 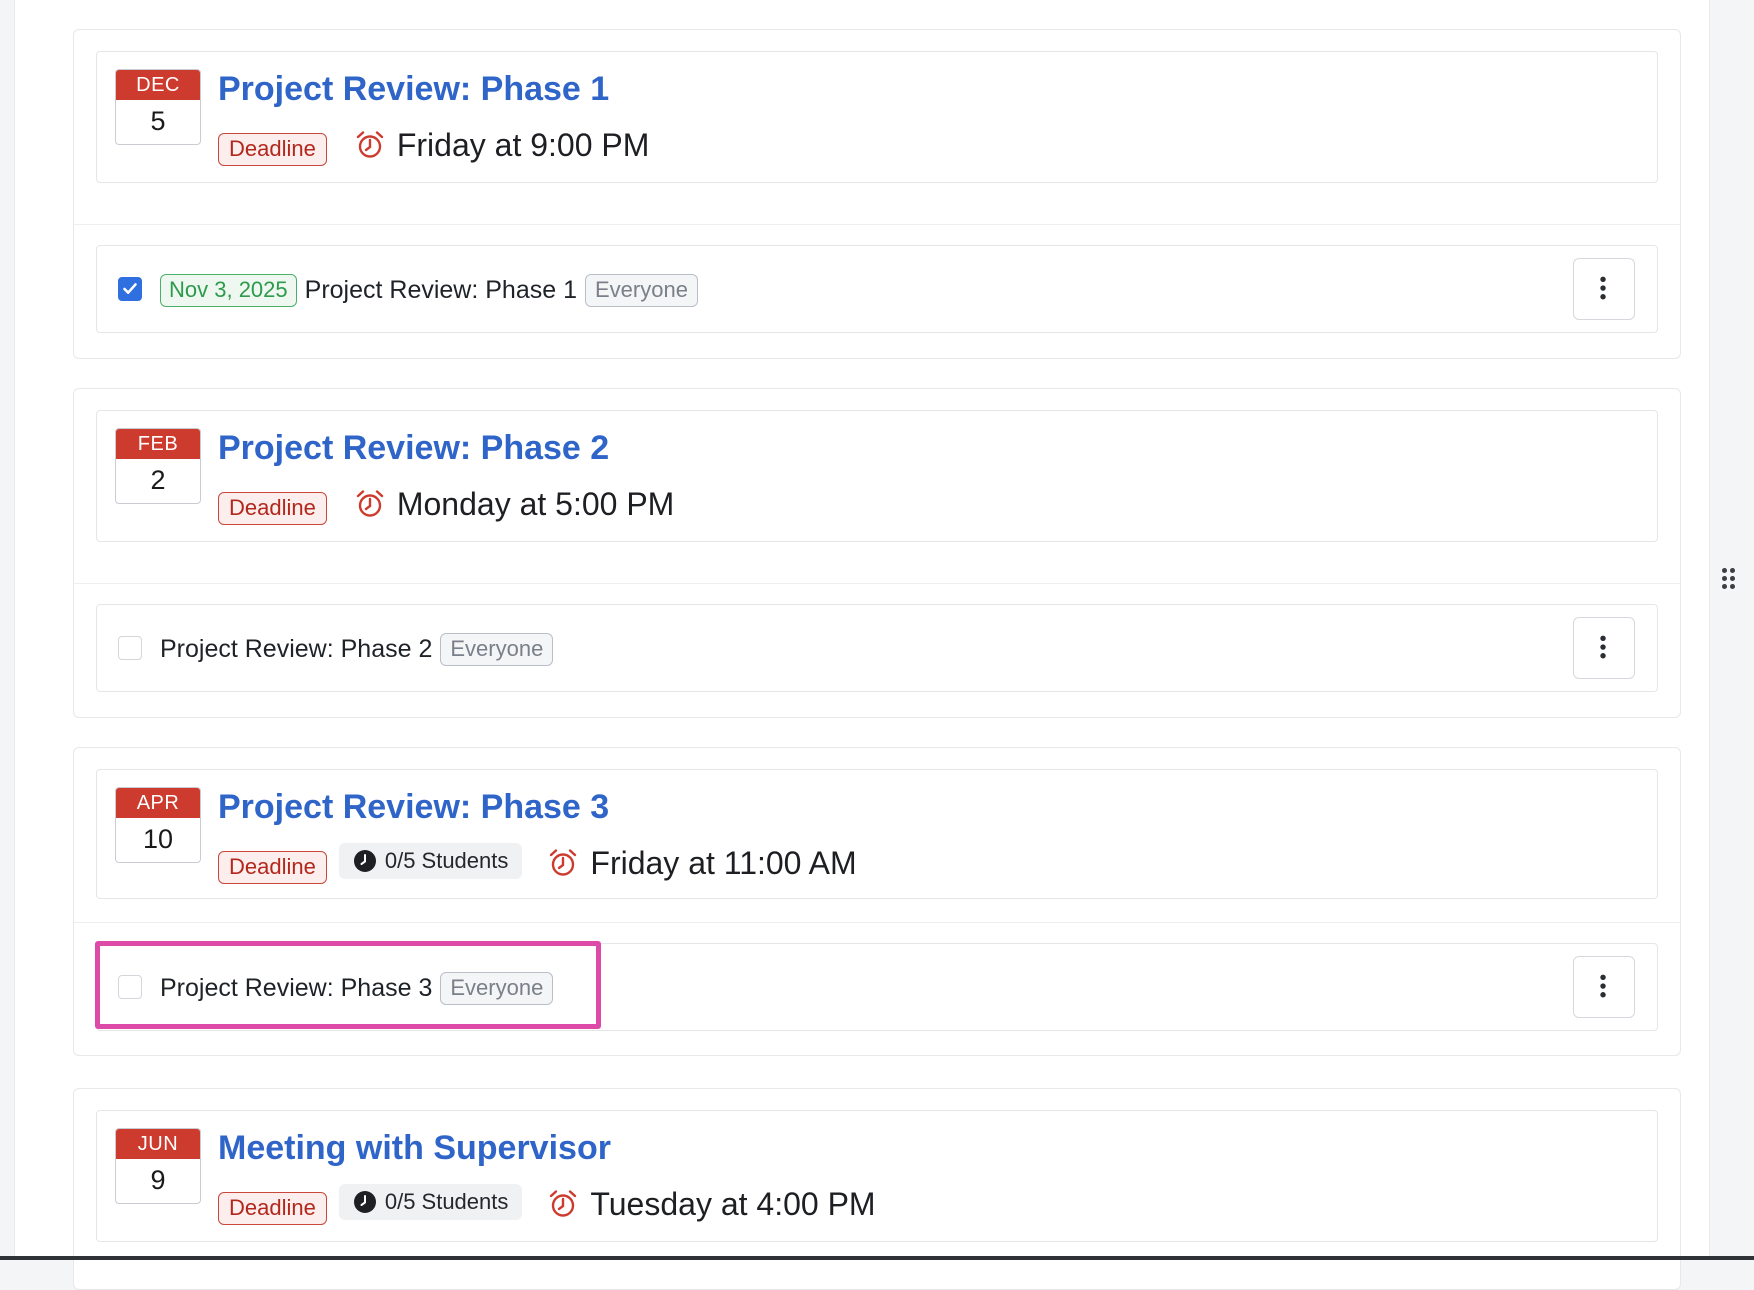 What do you see at coordinates (158, 444) in the screenshot?
I see `calendar-month: FEB` at bounding box center [158, 444].